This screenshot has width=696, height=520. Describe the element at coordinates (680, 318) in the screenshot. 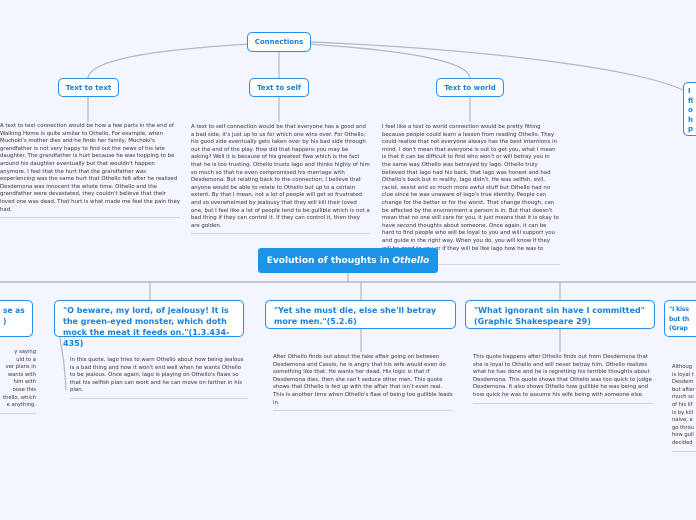

I see `quote-node-5: "I kiss but th (Grap` at that location.